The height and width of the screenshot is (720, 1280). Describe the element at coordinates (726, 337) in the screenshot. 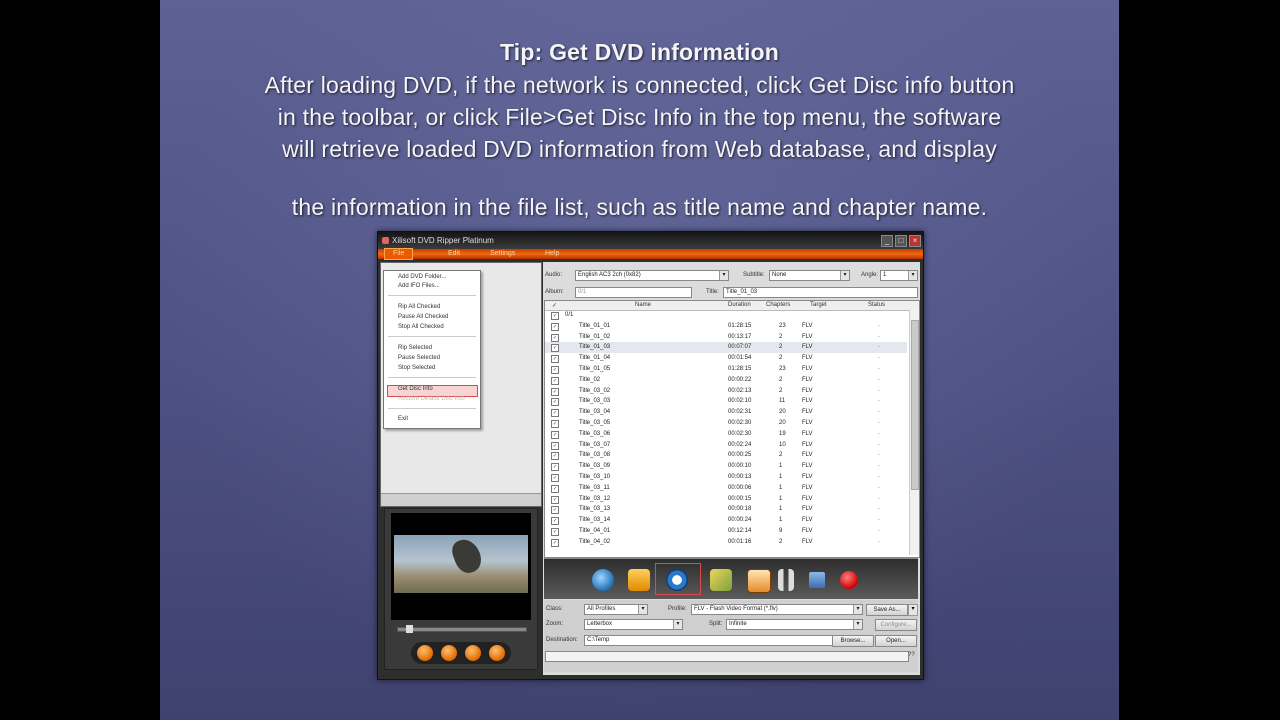

I see `table-row: ✓ Title_01_02 00:13:17 2 FLV -` at that location.